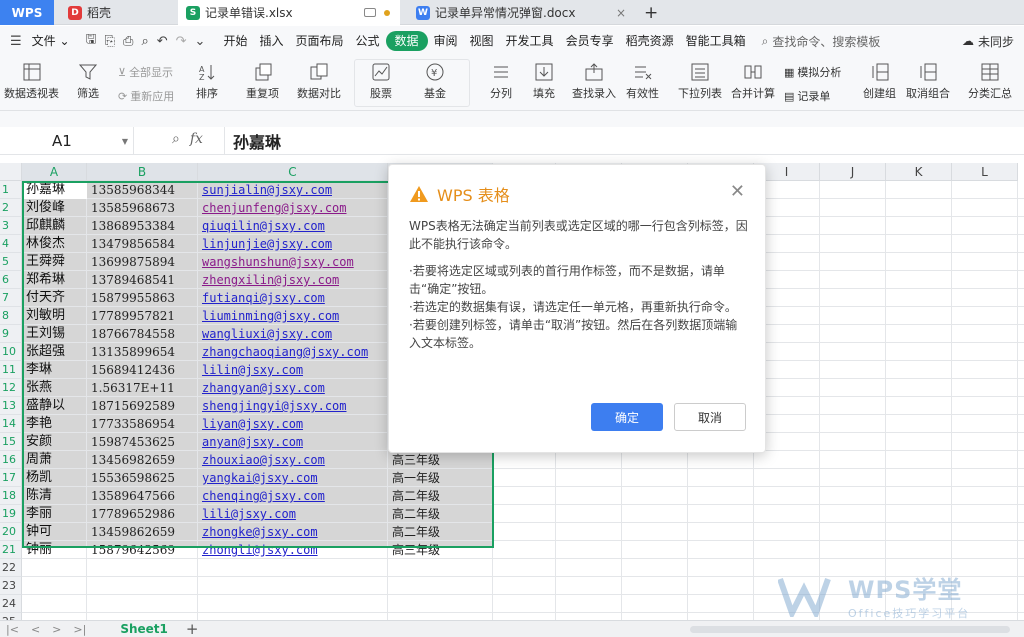 The height and width of the screenshot is (637, 1024). I want to click on tab-wps-home: WPS, so click(27, 12).